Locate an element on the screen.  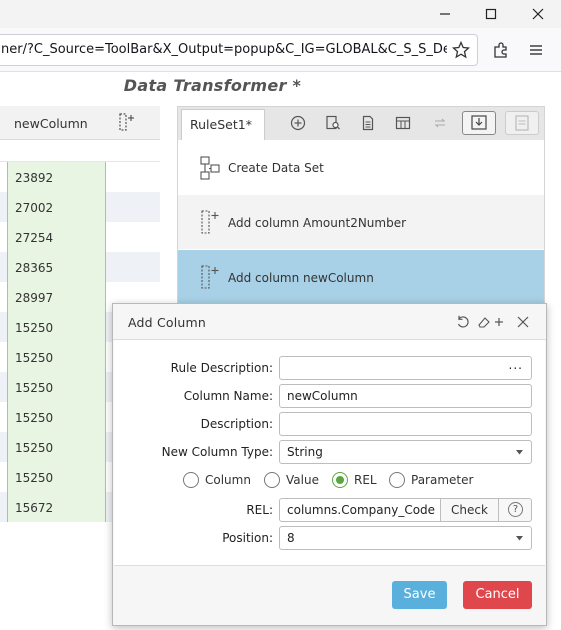
add-column-header-button is located at coordinates (127, 122).